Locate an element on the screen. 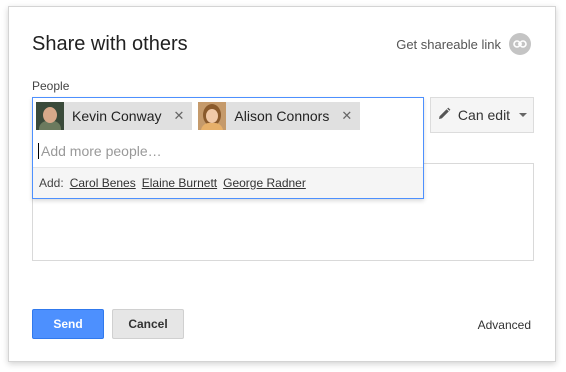 The height and width of the screenshot is (372, 566). dialog-title: Share with others is located at coordinates (110, 44).